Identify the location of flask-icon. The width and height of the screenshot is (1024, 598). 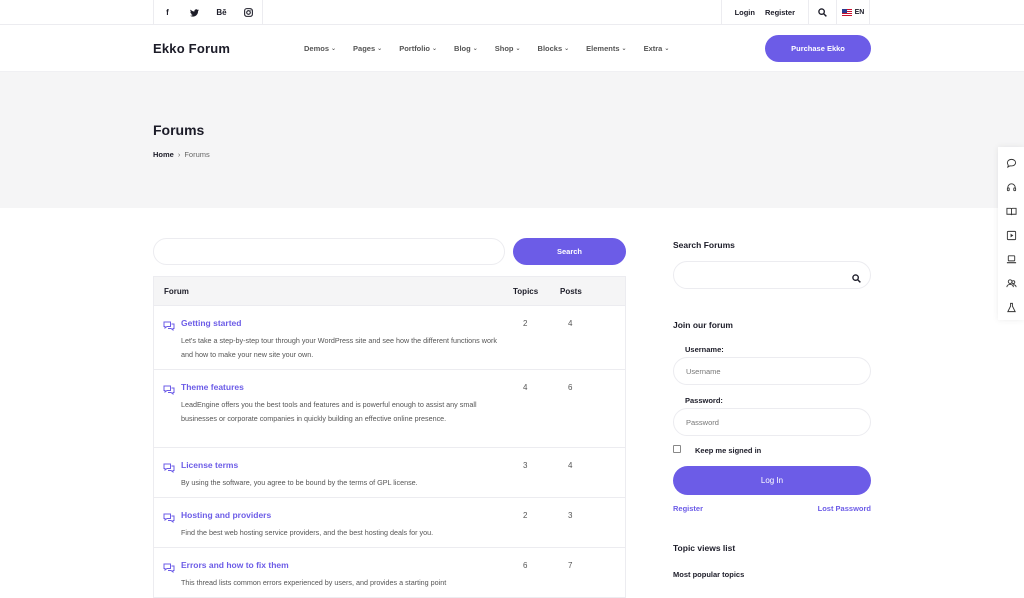
(1011, 307).